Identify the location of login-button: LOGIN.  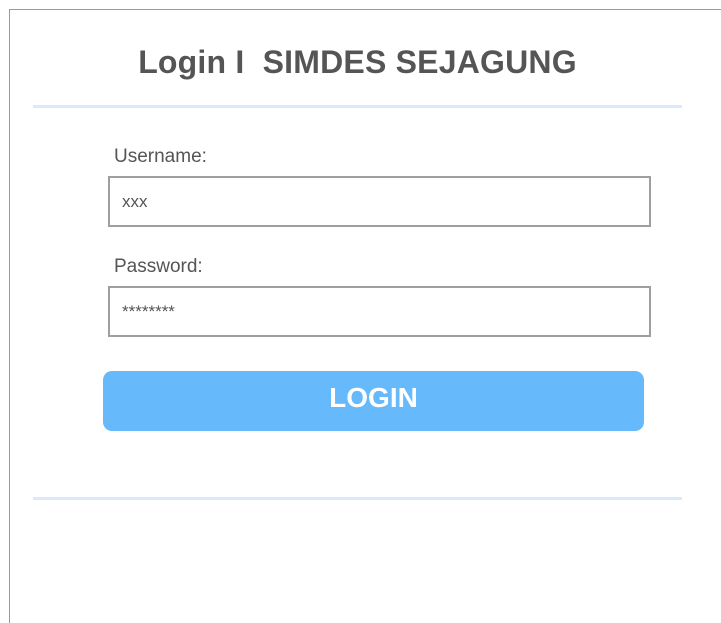
(373, 401).